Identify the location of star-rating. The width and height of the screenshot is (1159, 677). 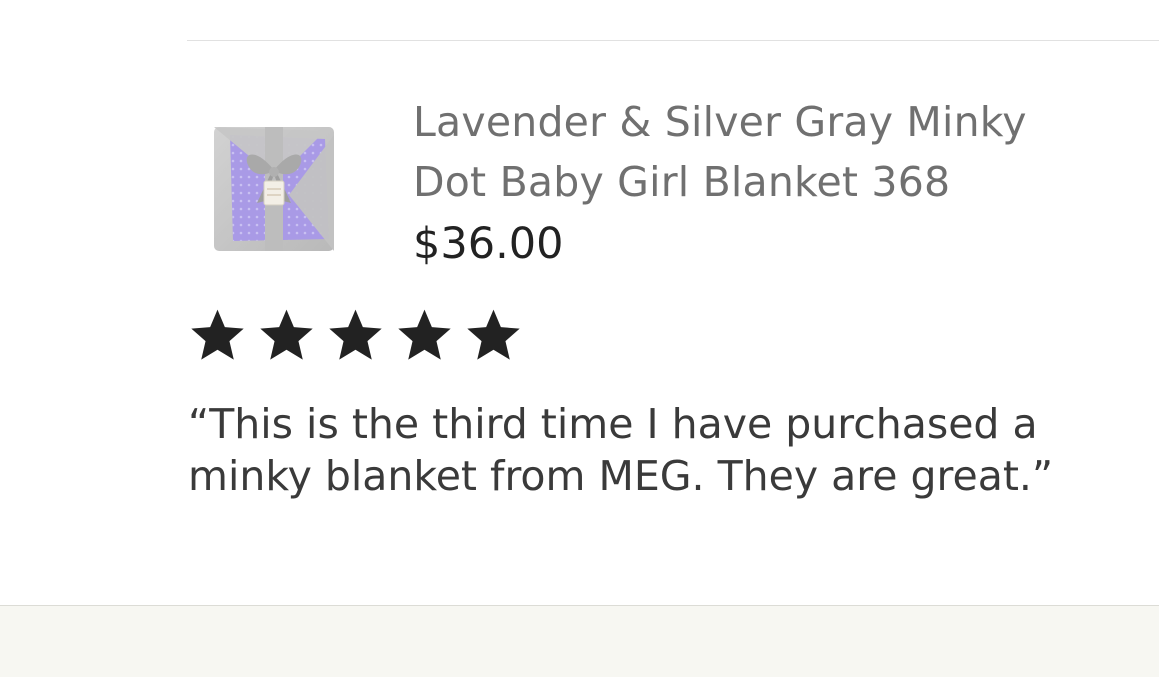
(355, 335).